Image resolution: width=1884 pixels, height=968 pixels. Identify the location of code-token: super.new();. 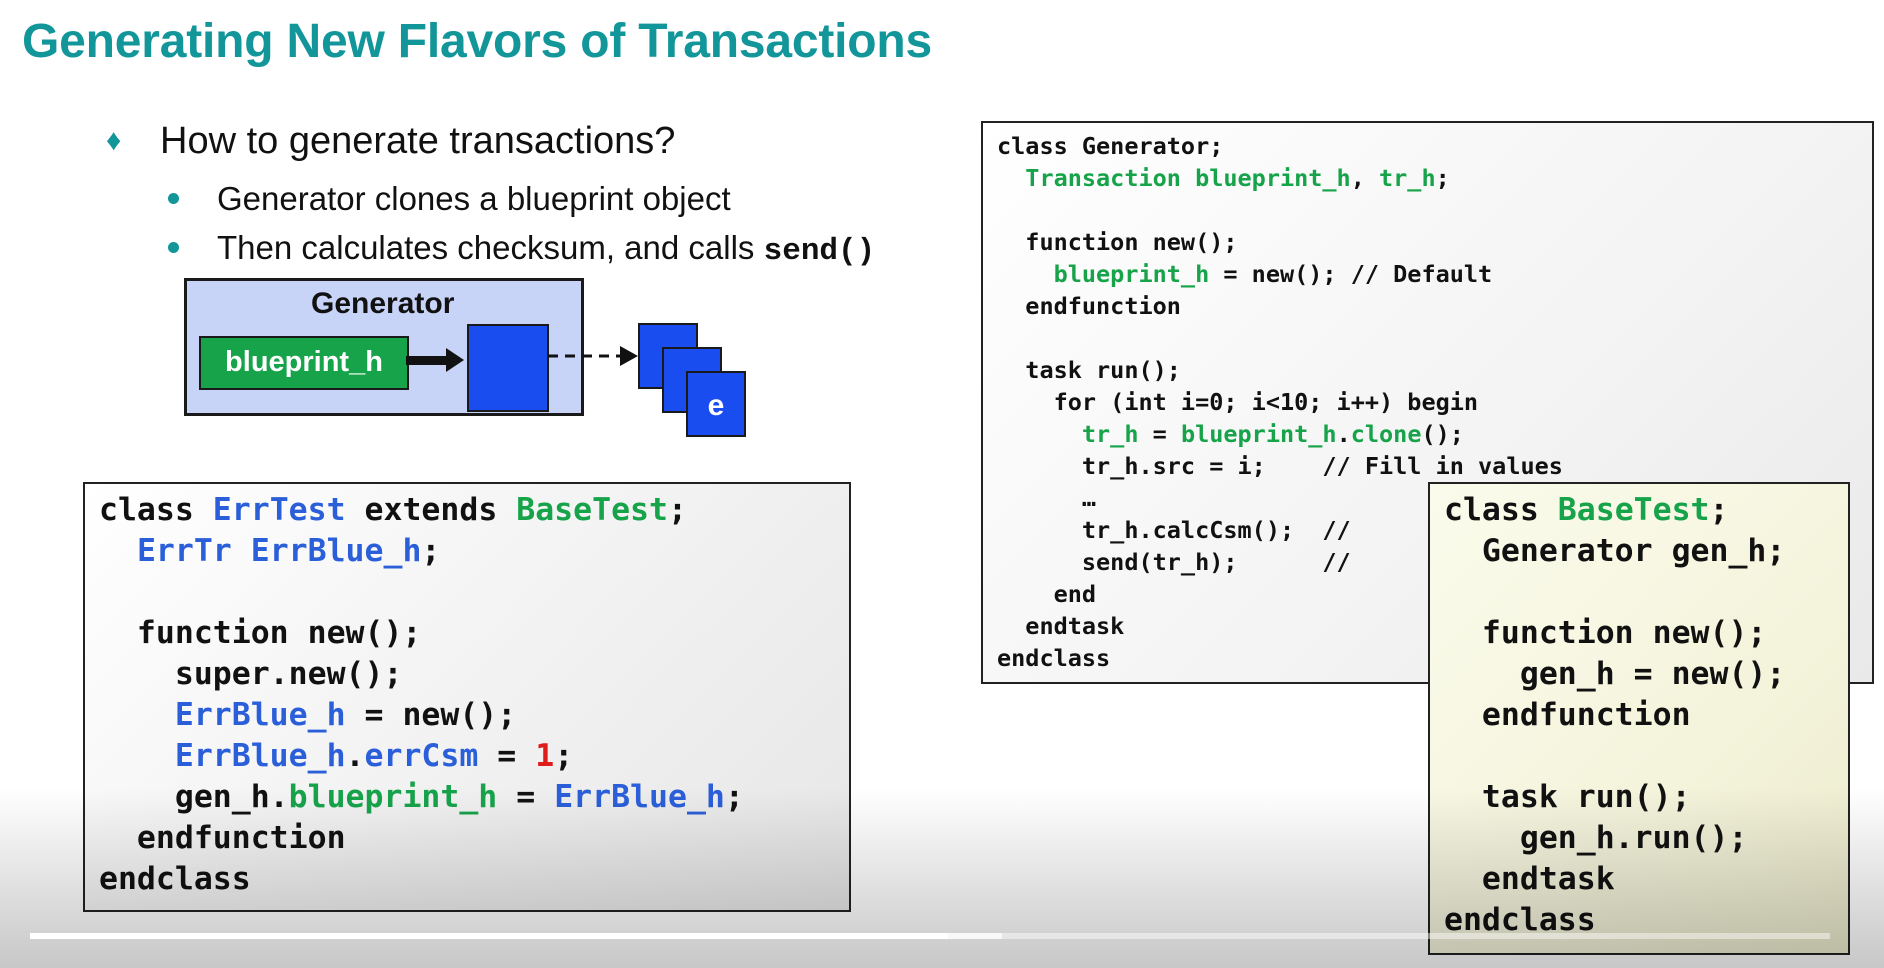
(251, 674).